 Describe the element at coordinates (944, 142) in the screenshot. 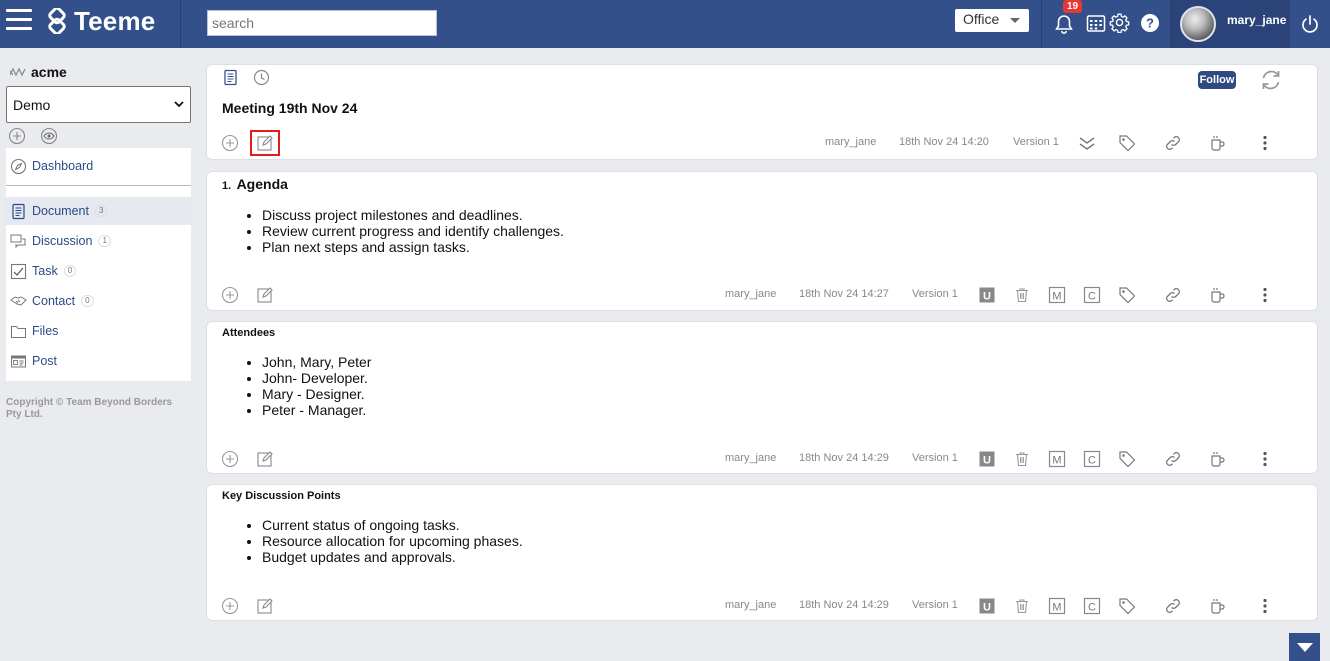

I see `timestamp: 18th Nov 24 14:20` at that location.